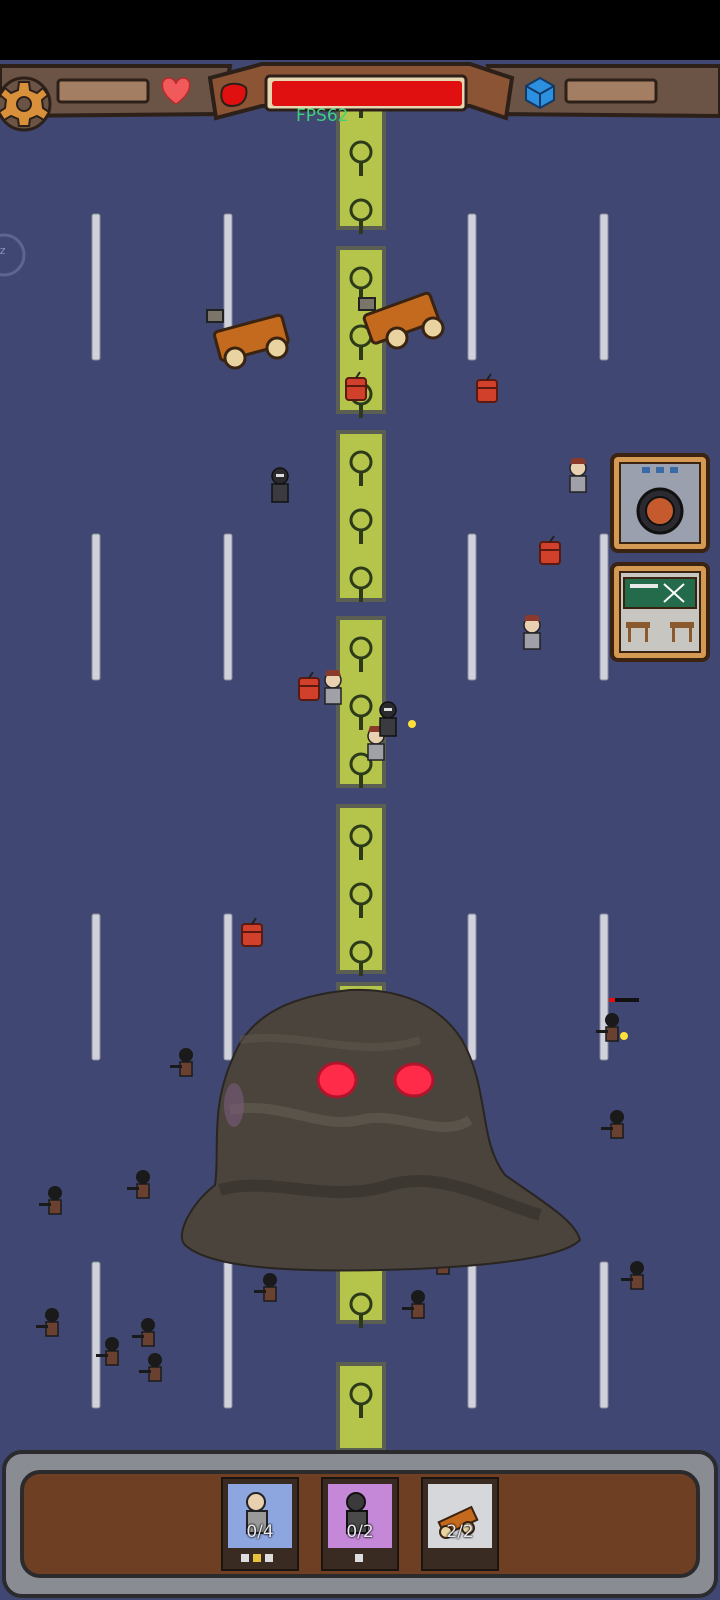 This screenshot has height=1600, width=720. I want to click on red-blob-icon, so click(234, 95).